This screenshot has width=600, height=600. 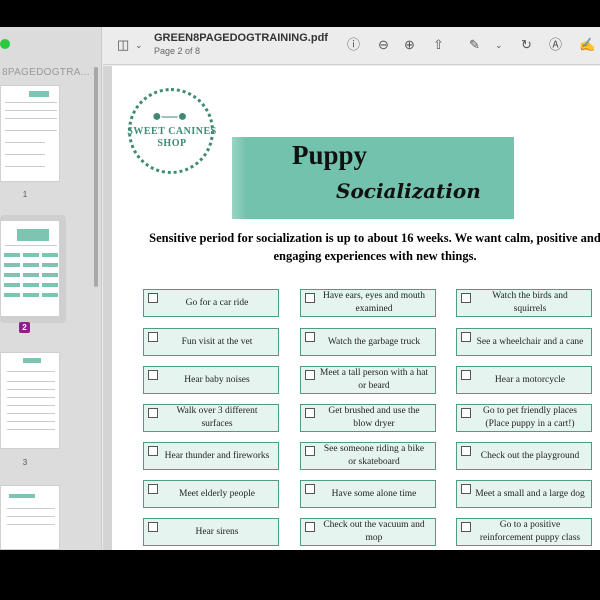 I want to click on checklist-item: Check out the vacuum and mop, so click(x=368, y=532).